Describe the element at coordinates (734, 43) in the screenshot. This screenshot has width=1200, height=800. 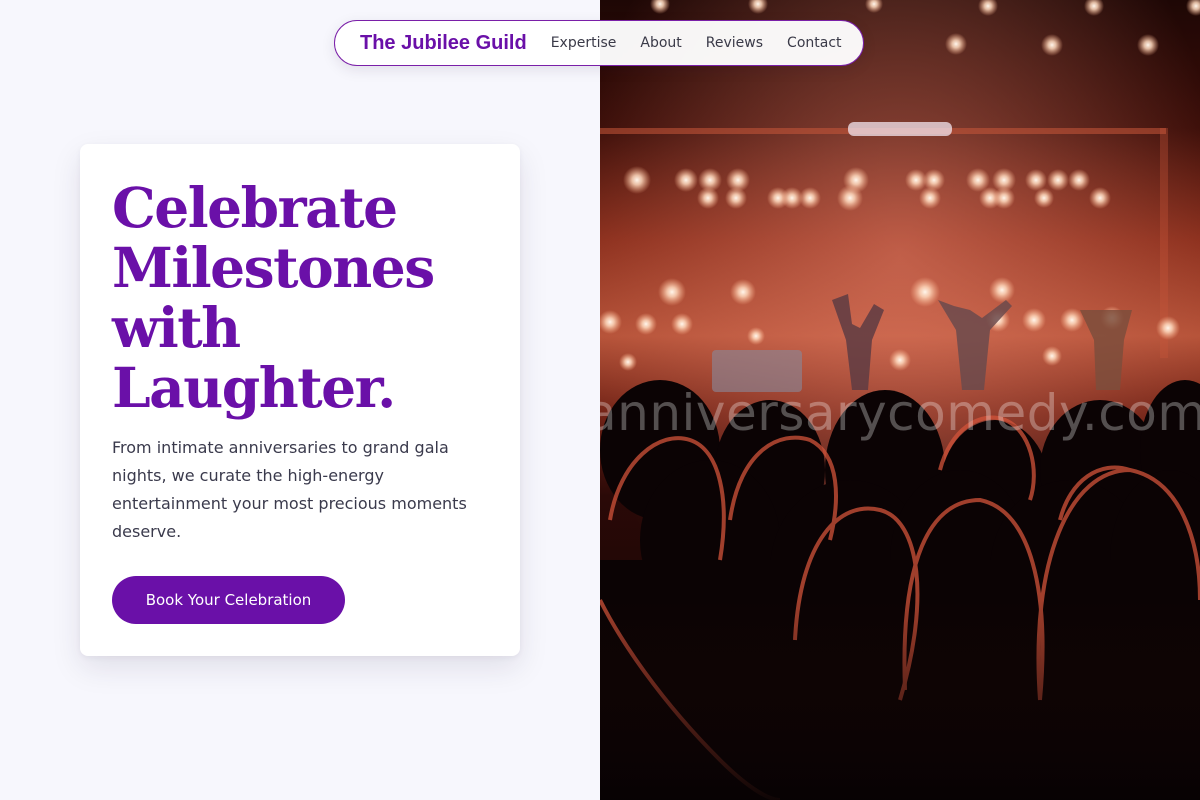
I see `nav-link-reviews: Reviews` at that location.